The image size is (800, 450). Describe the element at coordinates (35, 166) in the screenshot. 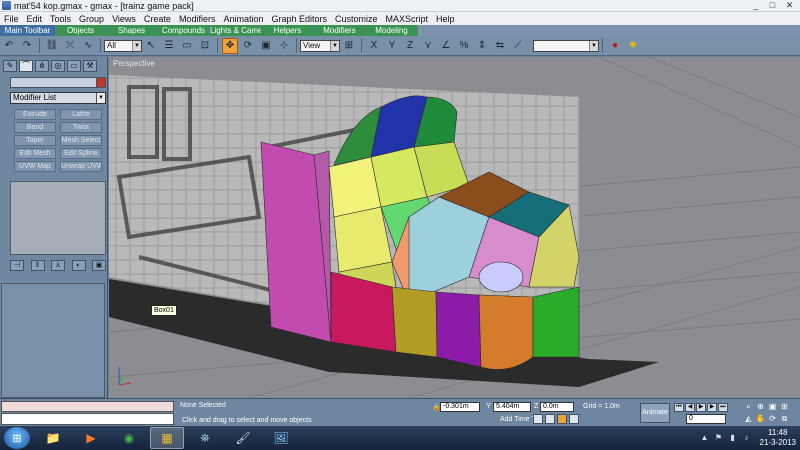

I see `uvw-map-button: UVW Map` at that location.